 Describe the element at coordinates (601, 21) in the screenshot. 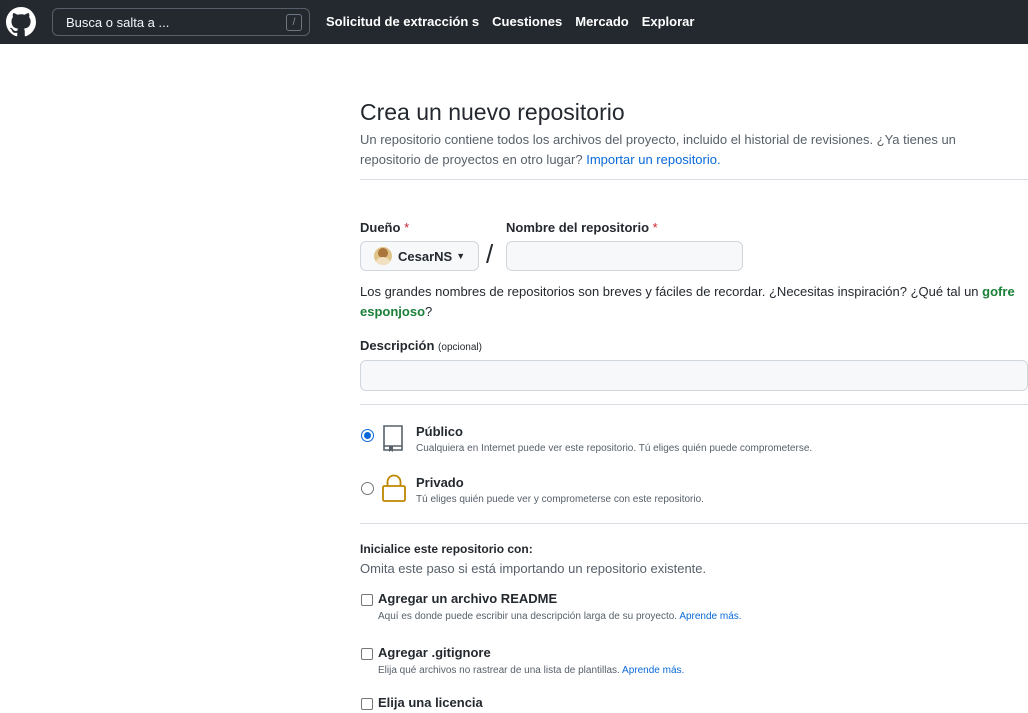

I see `nav-marketplace: Mercado` at that location.